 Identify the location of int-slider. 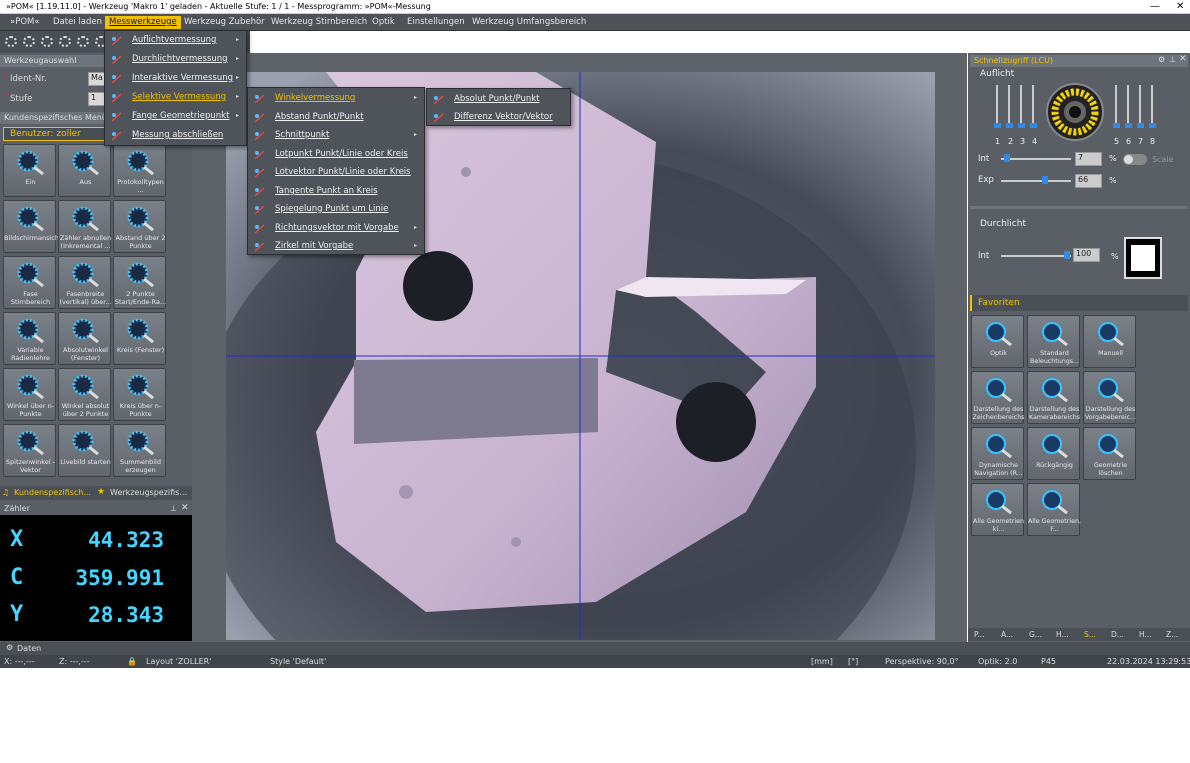
(1036, 159).